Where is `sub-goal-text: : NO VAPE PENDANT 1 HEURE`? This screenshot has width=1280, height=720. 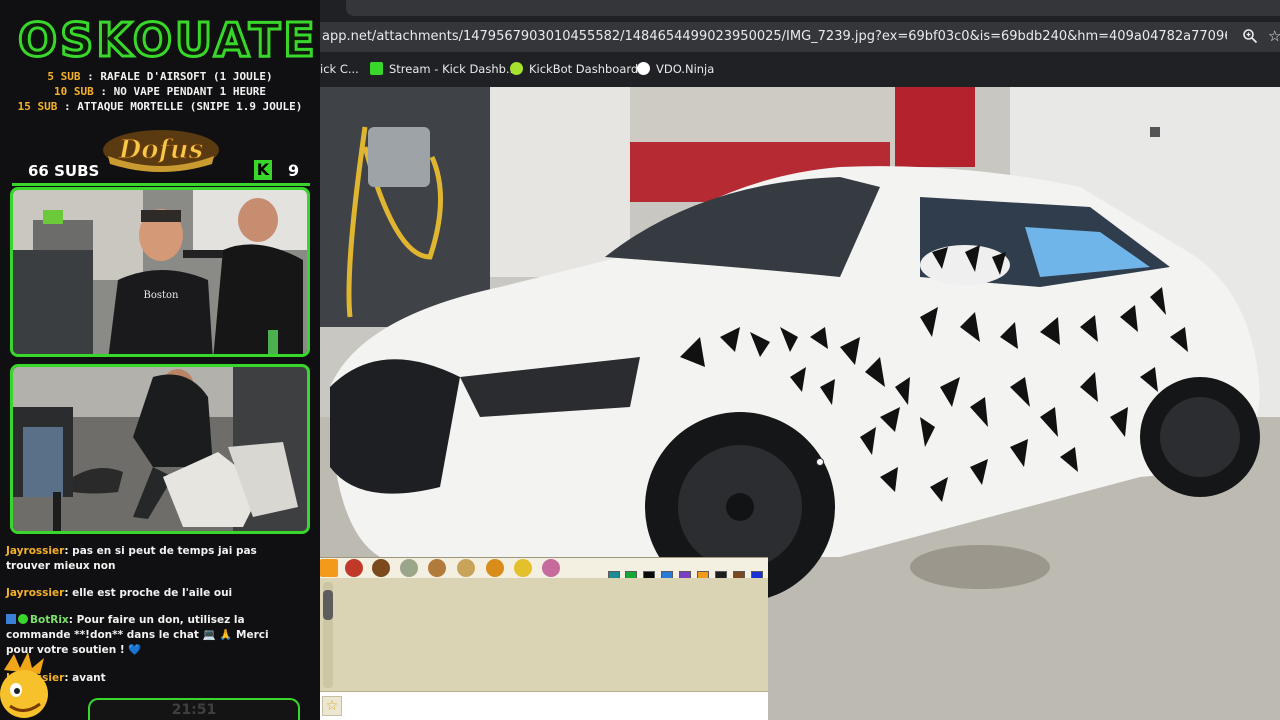
sub-goal-text: : NO VAPE PENDANT 1 HEURE is located at coordinates (179, 91).